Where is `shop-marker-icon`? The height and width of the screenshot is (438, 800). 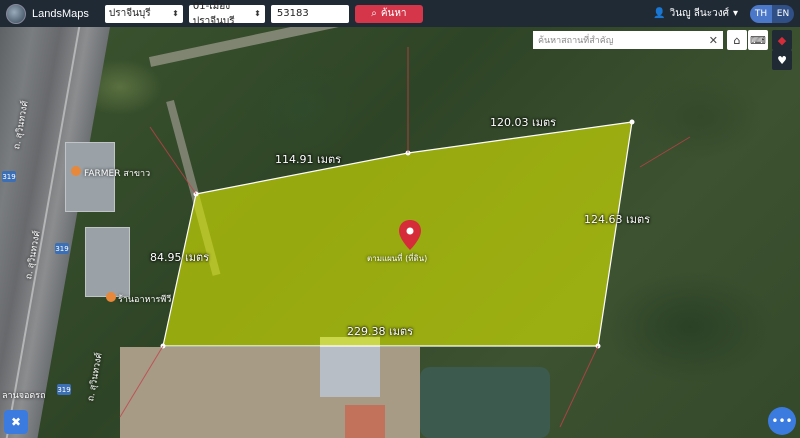 shop-marker-icon is located at coordinates (111, 297).